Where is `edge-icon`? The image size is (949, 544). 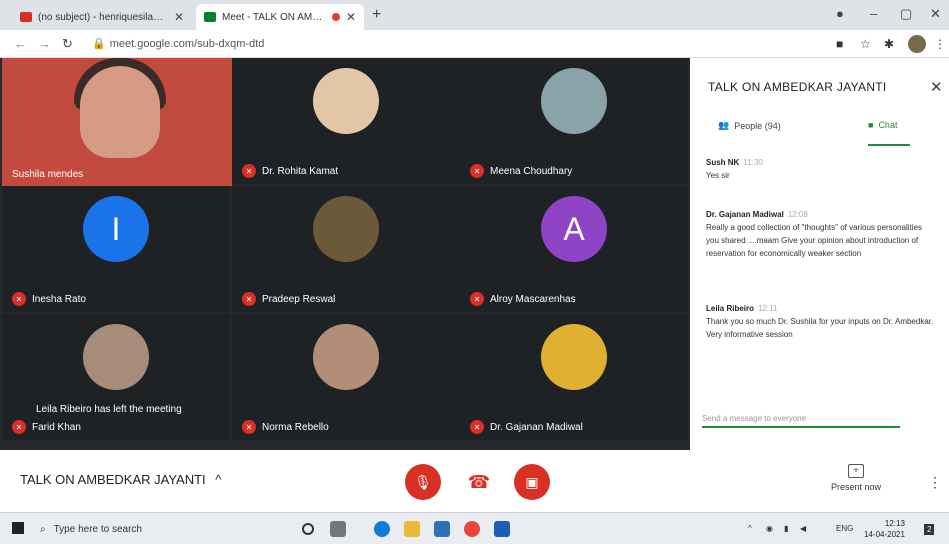 edge-icon is located at coordinates (382, 529).